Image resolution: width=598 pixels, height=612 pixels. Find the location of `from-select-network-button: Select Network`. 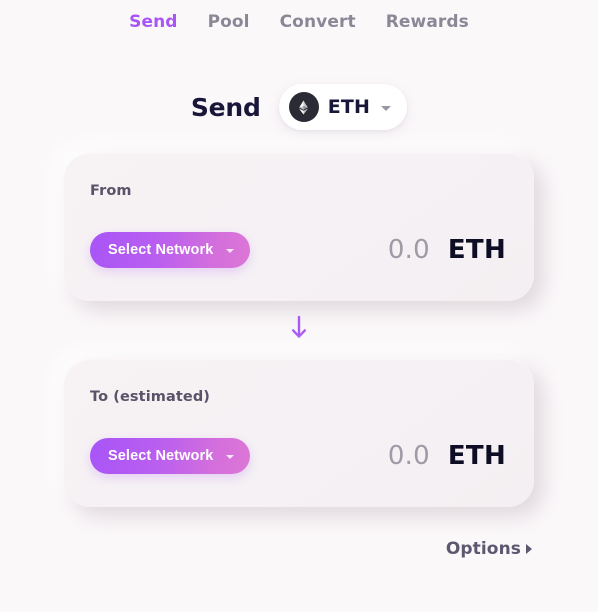

from-select-network-button: Select Network is located at coordinates (170, 250).